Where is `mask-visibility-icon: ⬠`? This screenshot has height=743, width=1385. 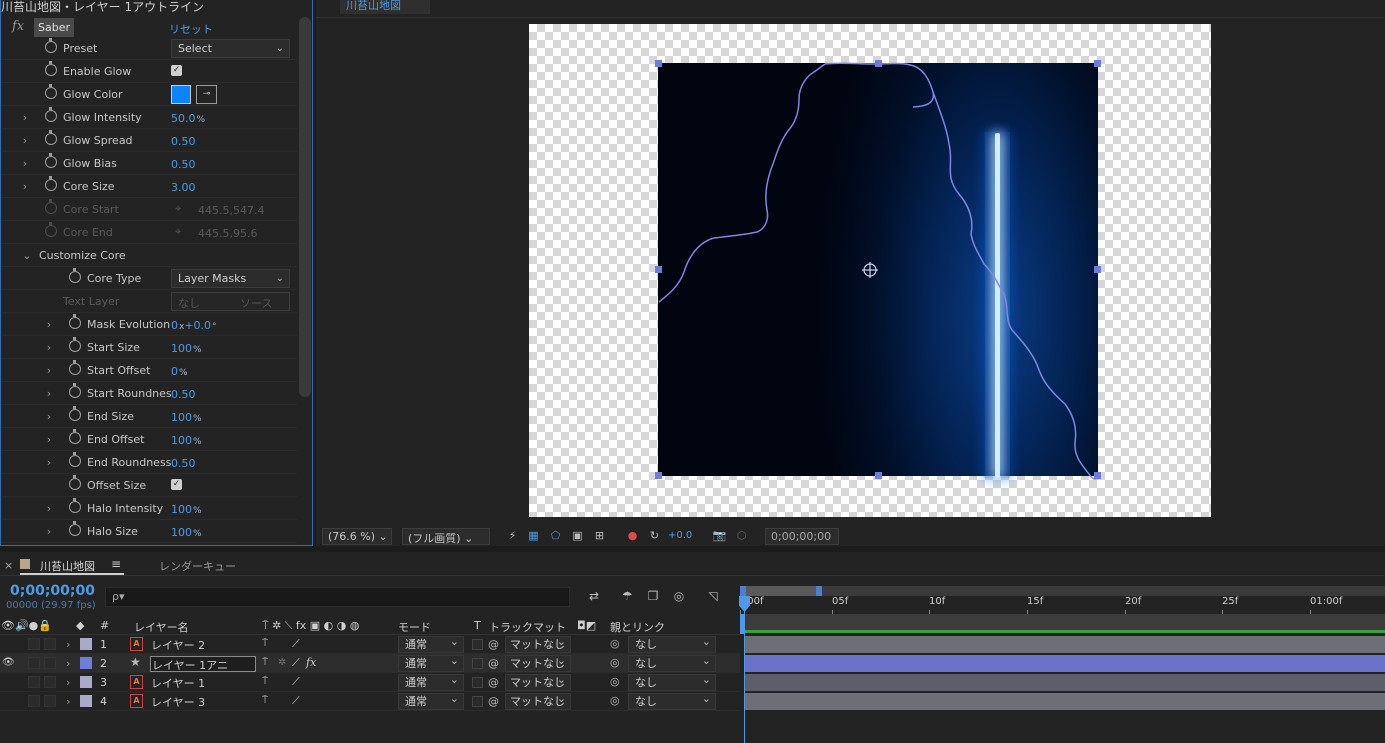 mask-visibility-icon: ⬠ is located at coordinates (555, 536).